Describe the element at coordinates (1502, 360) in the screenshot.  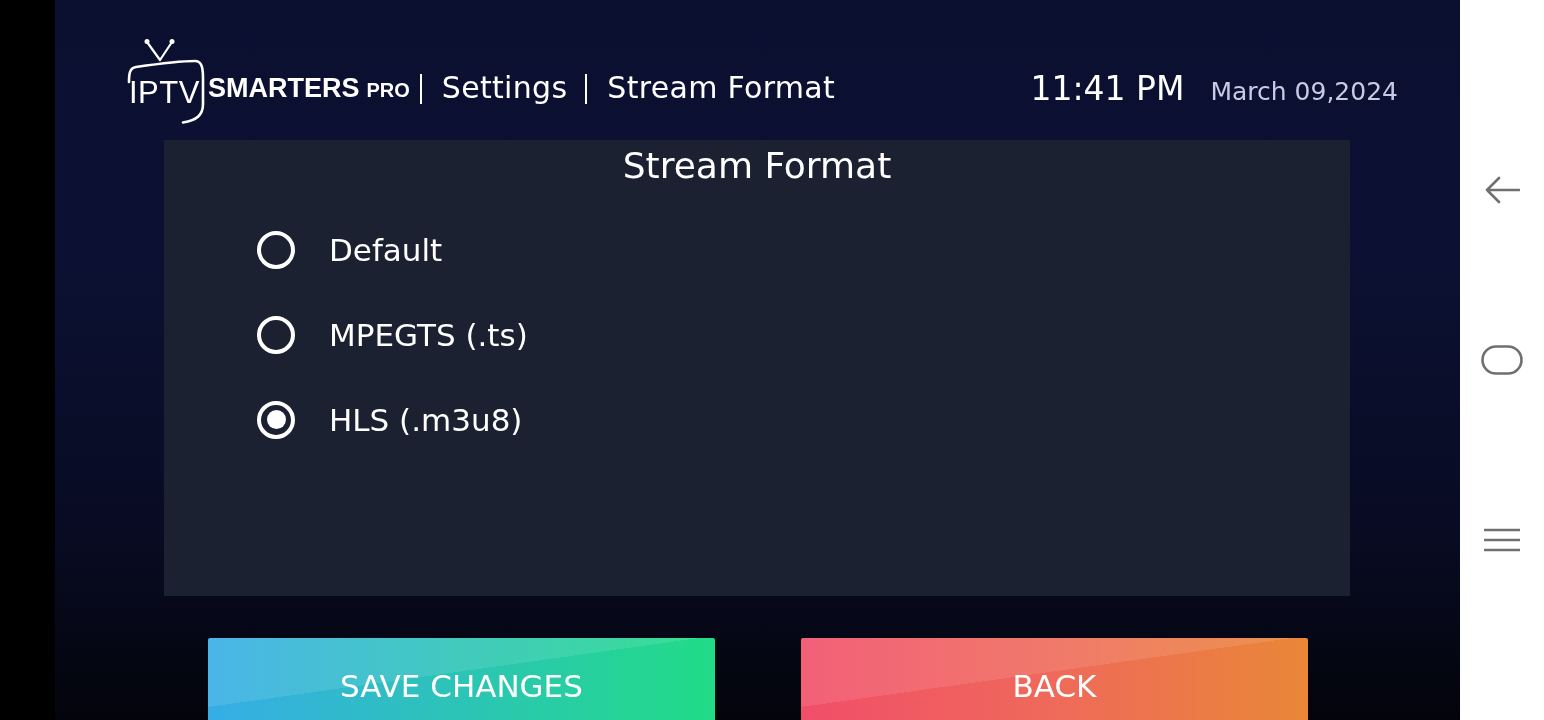
I see `home-icon` at that location.